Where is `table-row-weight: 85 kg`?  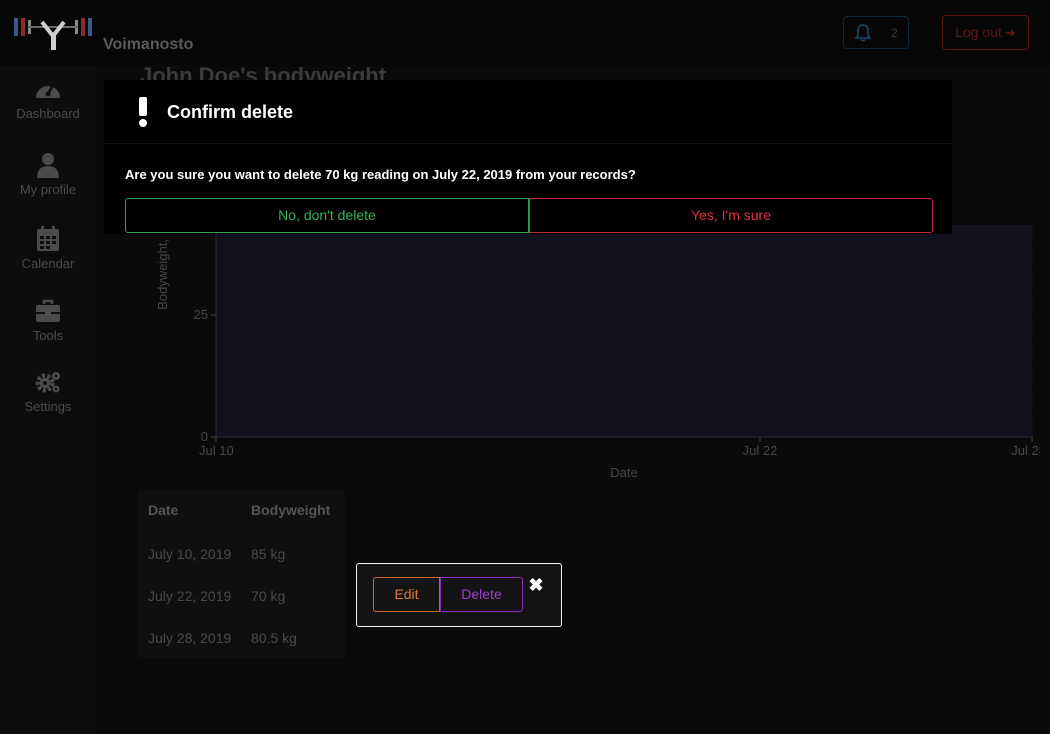 table-row-weight: 85 kg is located at coordinates (268, 554).